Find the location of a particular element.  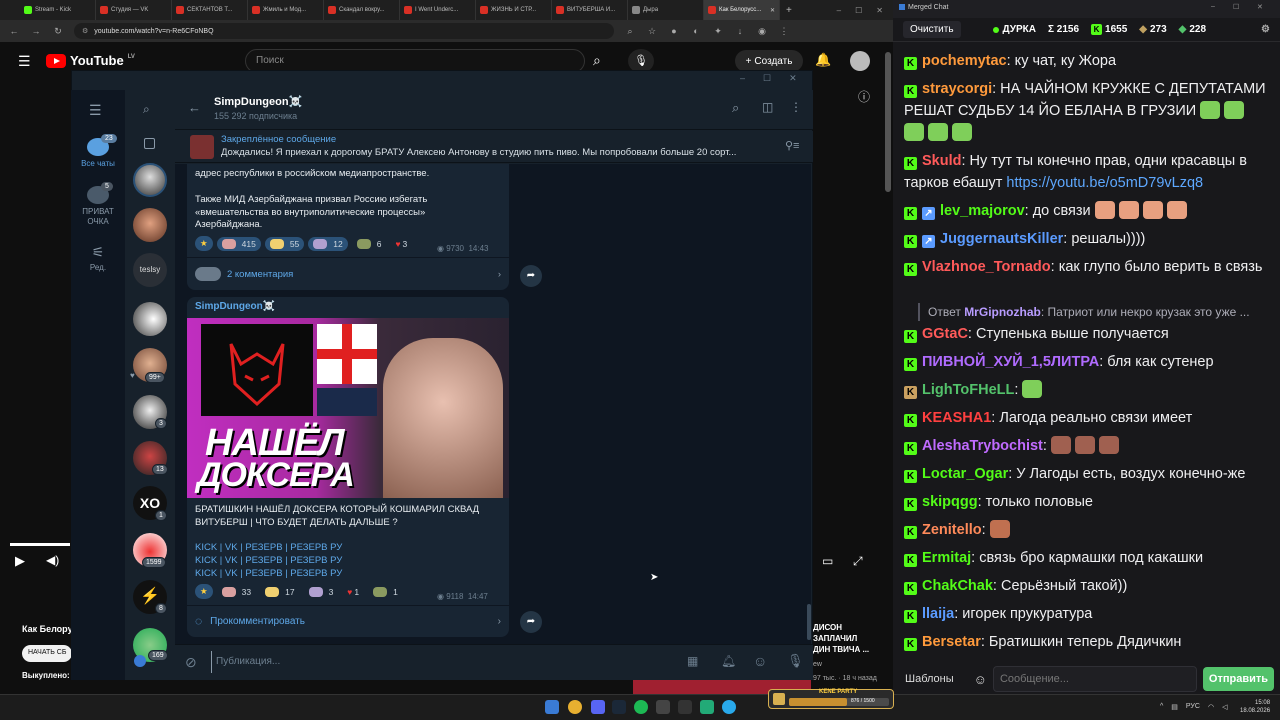

archive-icon is located at coordinates (149, 143).